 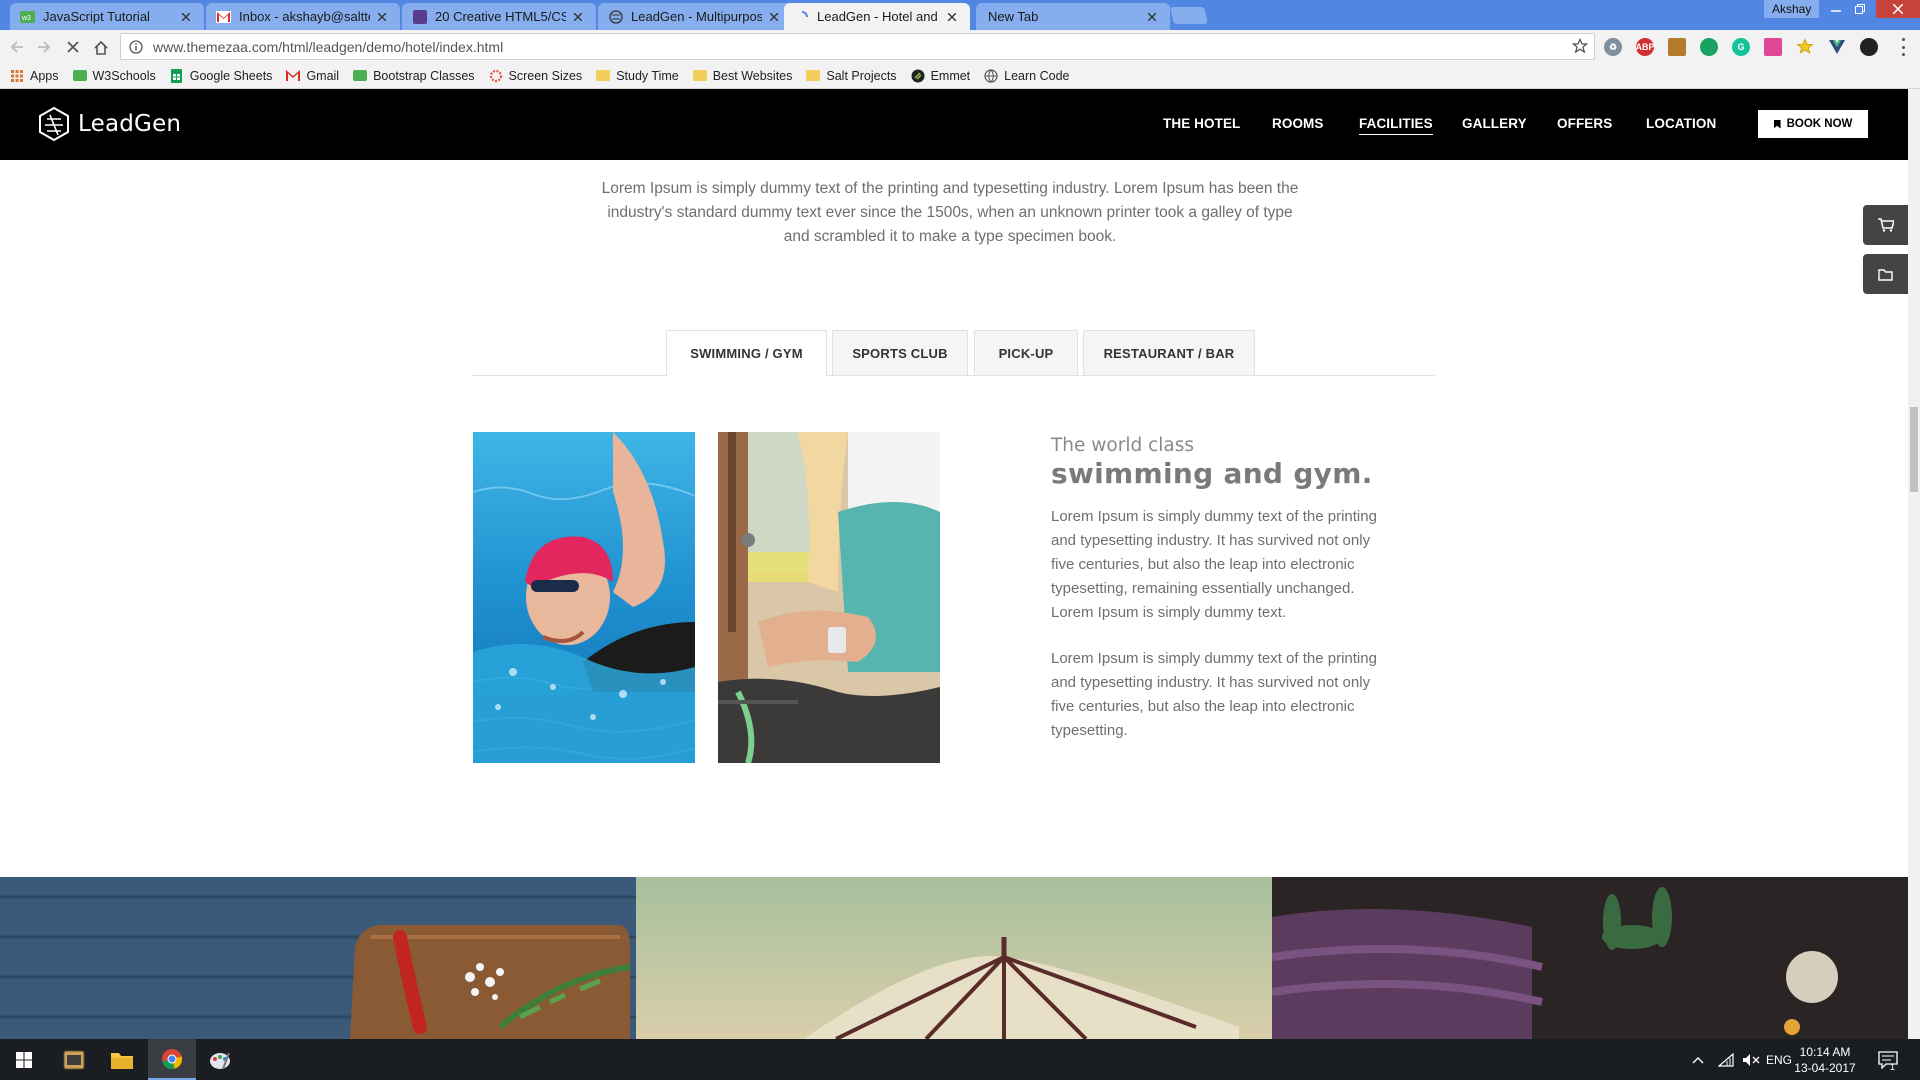 What do you see at coordinates (101, 47) in the screenshot?
I see `home-icon` at bounding box center [101, 47].